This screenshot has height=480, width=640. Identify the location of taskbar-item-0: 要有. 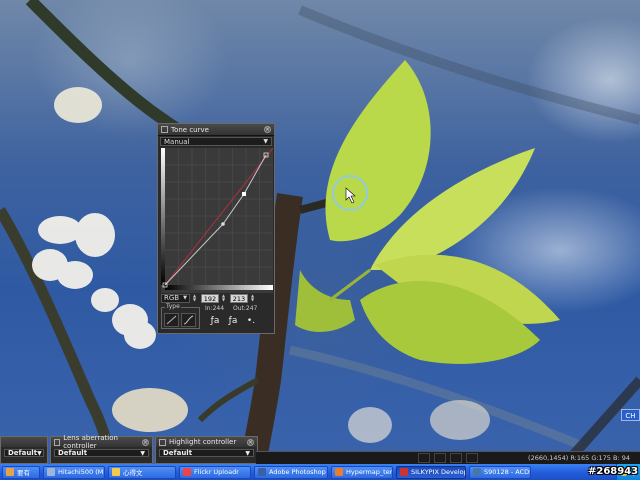
(21, 472).